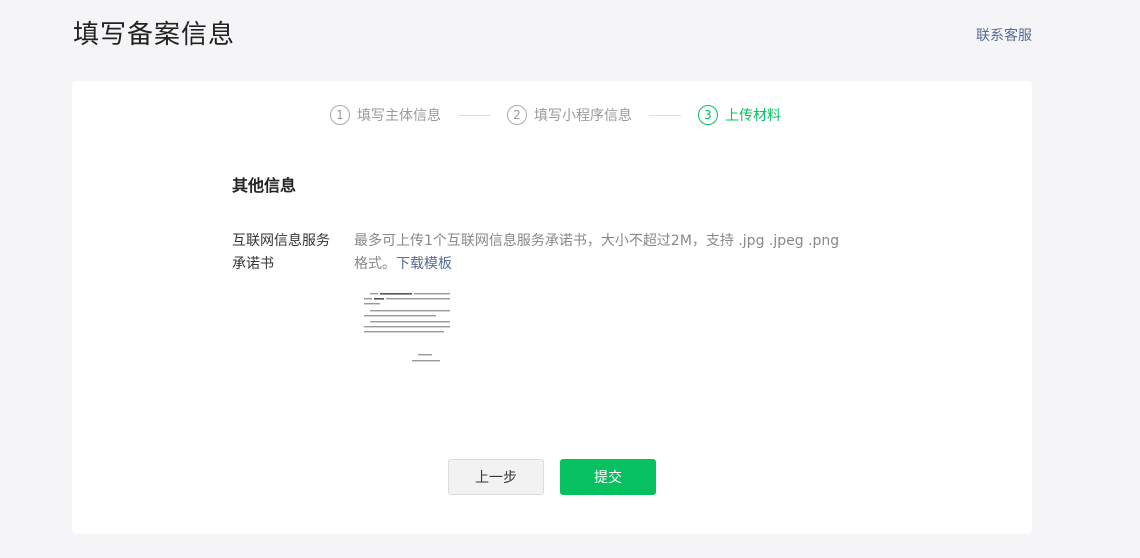 The width and height of the screenshot is (1140, 558). What do you see at coordinates (496, 477) in the screenshot?
I see `previous-step-button: 上一步` at bounding box center [496, 477].